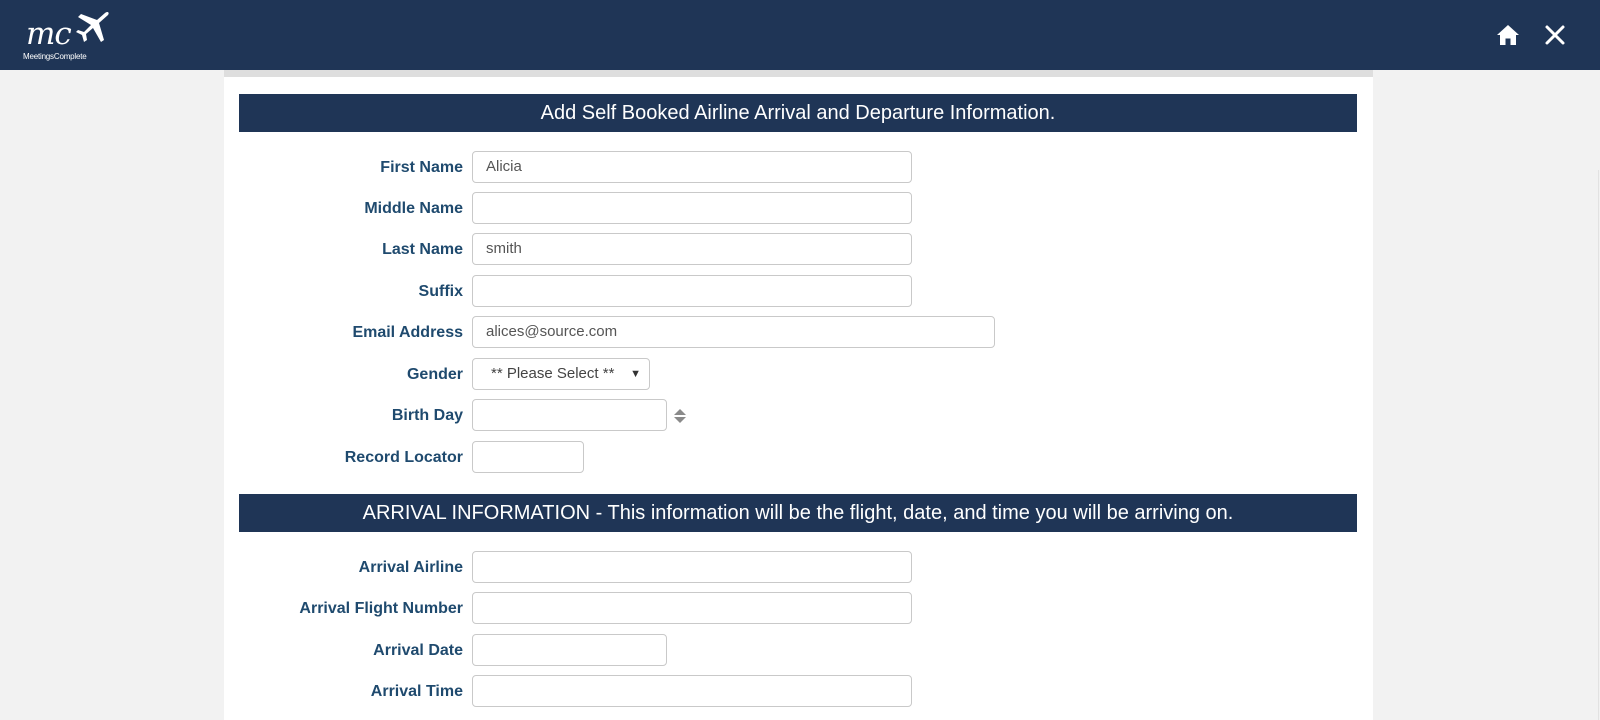  I want to click on email-input: alices@source.com, so click(733, 332).